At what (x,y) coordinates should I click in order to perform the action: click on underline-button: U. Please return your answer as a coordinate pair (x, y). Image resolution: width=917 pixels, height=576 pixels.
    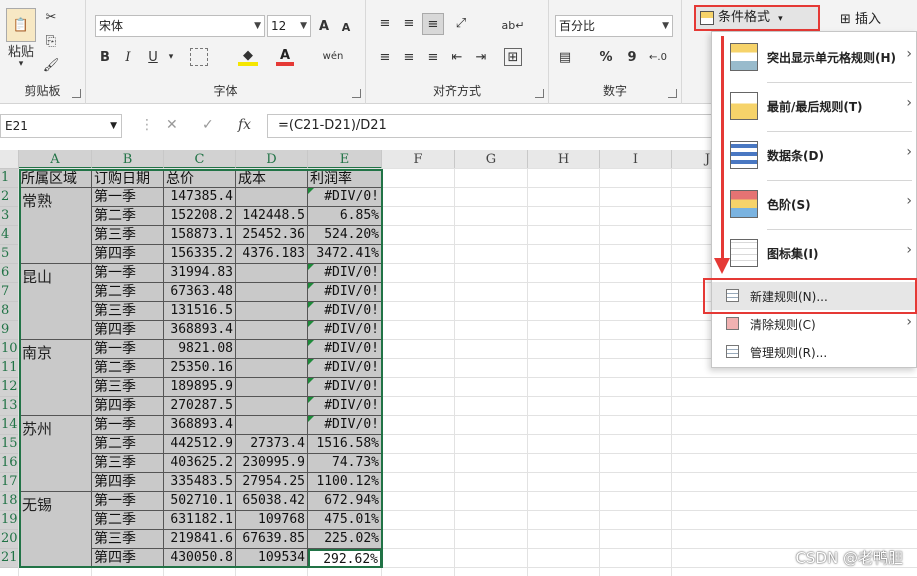
    Looking at the image, I should click on (153, 57).